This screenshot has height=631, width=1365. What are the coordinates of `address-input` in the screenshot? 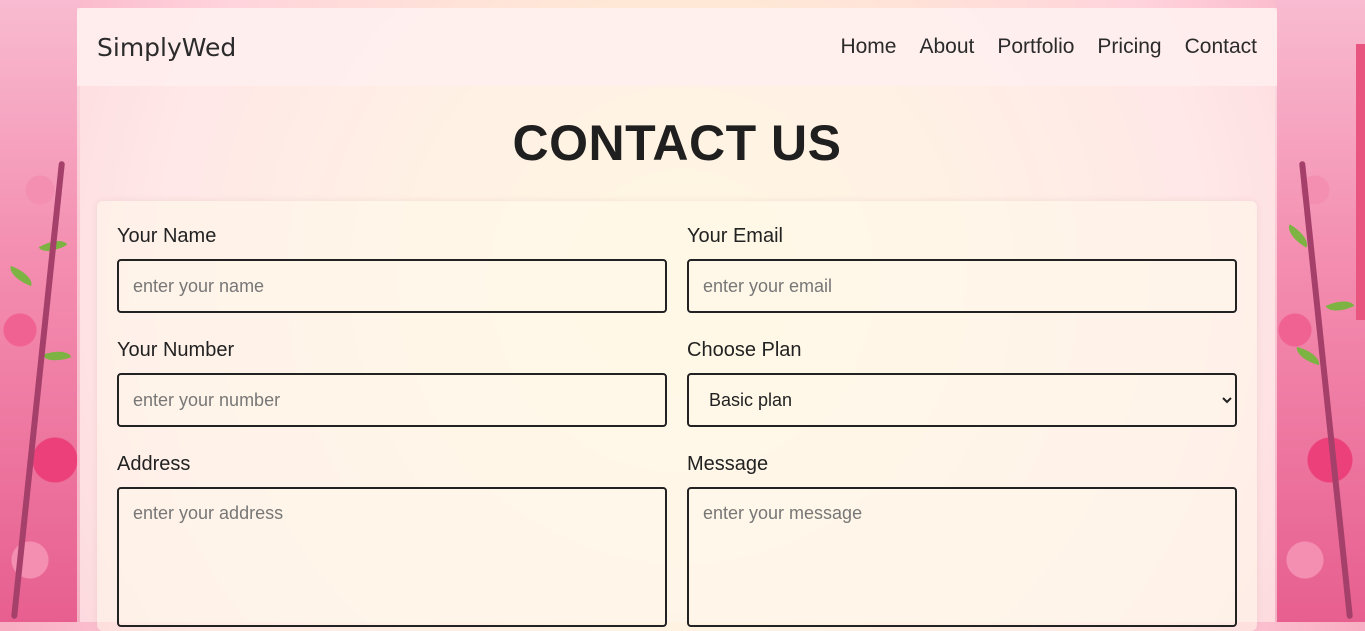 It's located at (392, 557).